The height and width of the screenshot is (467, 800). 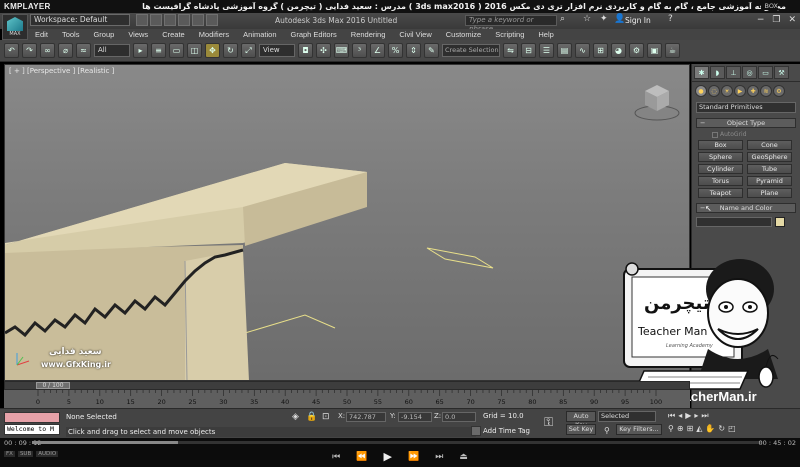 What do you see at coordinates (184, 20) in the screenshot?
I see `undo-icon` at bounding box center [184, 20].